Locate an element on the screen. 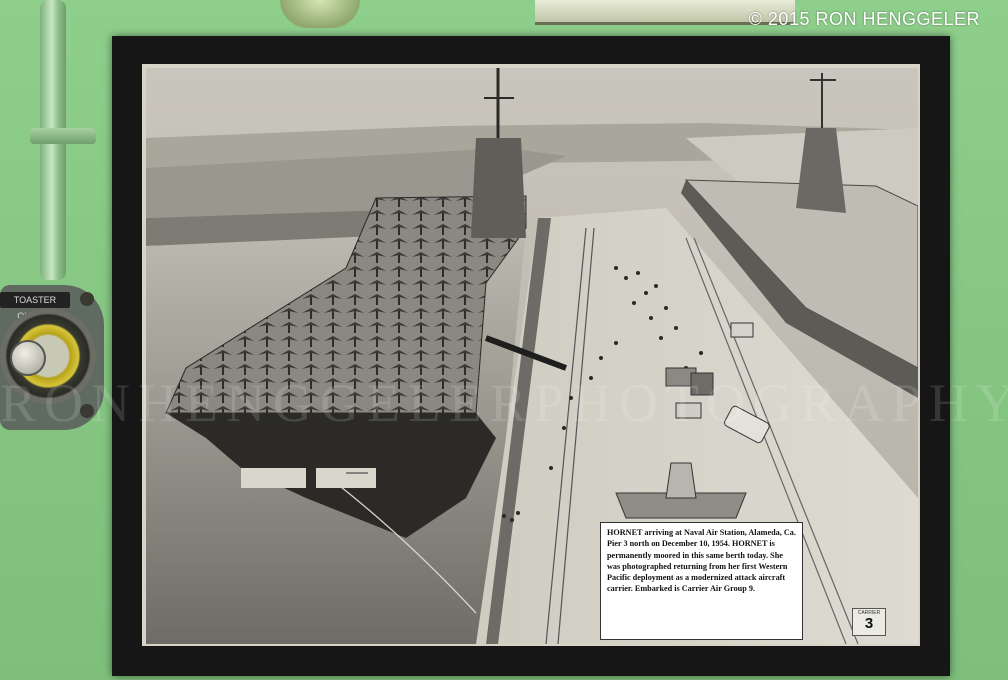  aircraft-on-trailer is located at coordinates (681, 480).